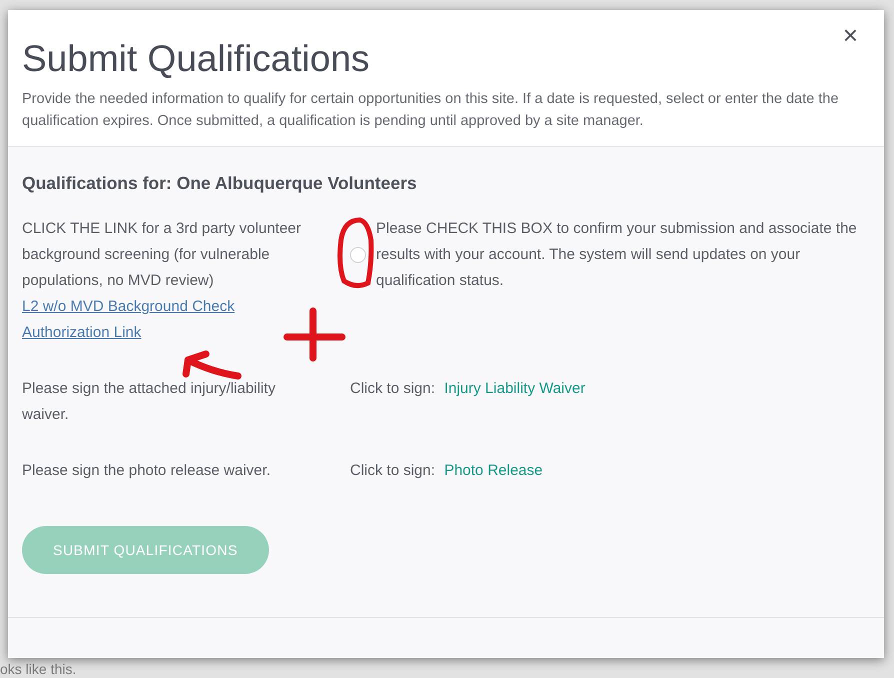 This screenshot has height=678, width=894. I want to click on annotation-arrow, so click(212, 365).